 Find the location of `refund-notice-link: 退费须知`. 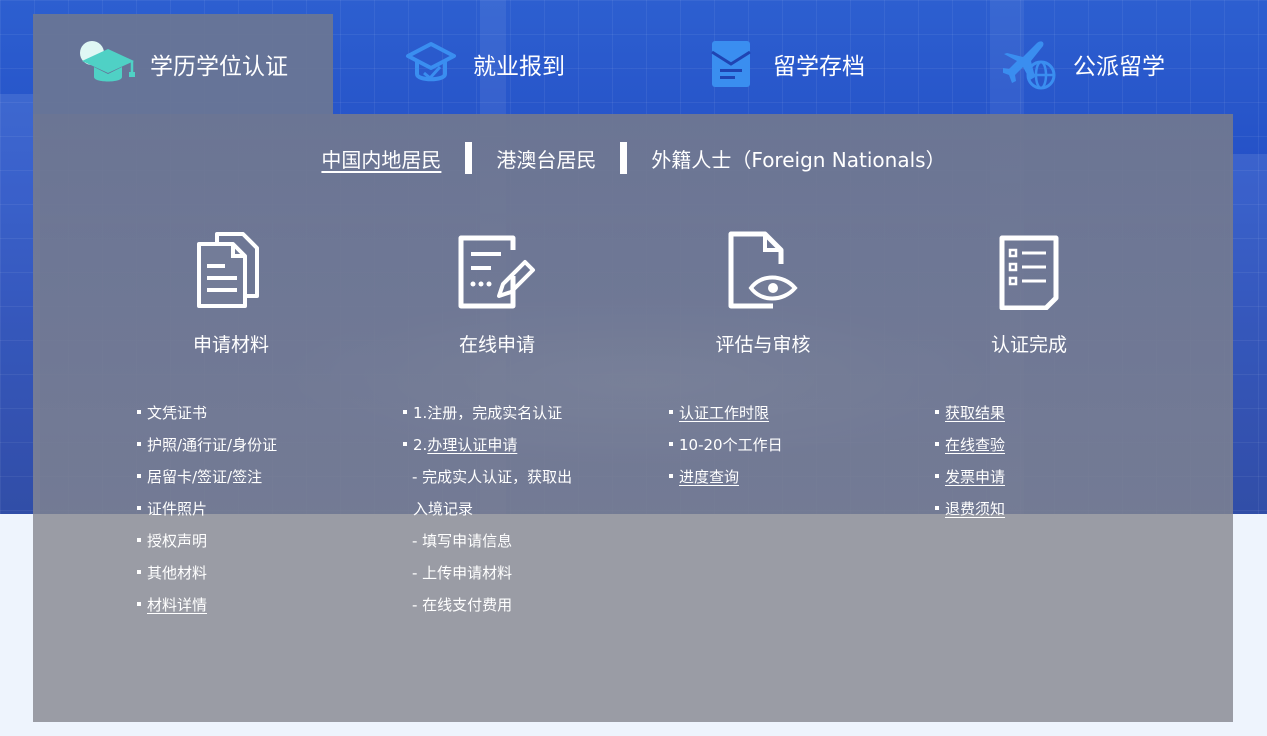

refund-notice-link: 退费须知 is located at coordinates (975, 509).